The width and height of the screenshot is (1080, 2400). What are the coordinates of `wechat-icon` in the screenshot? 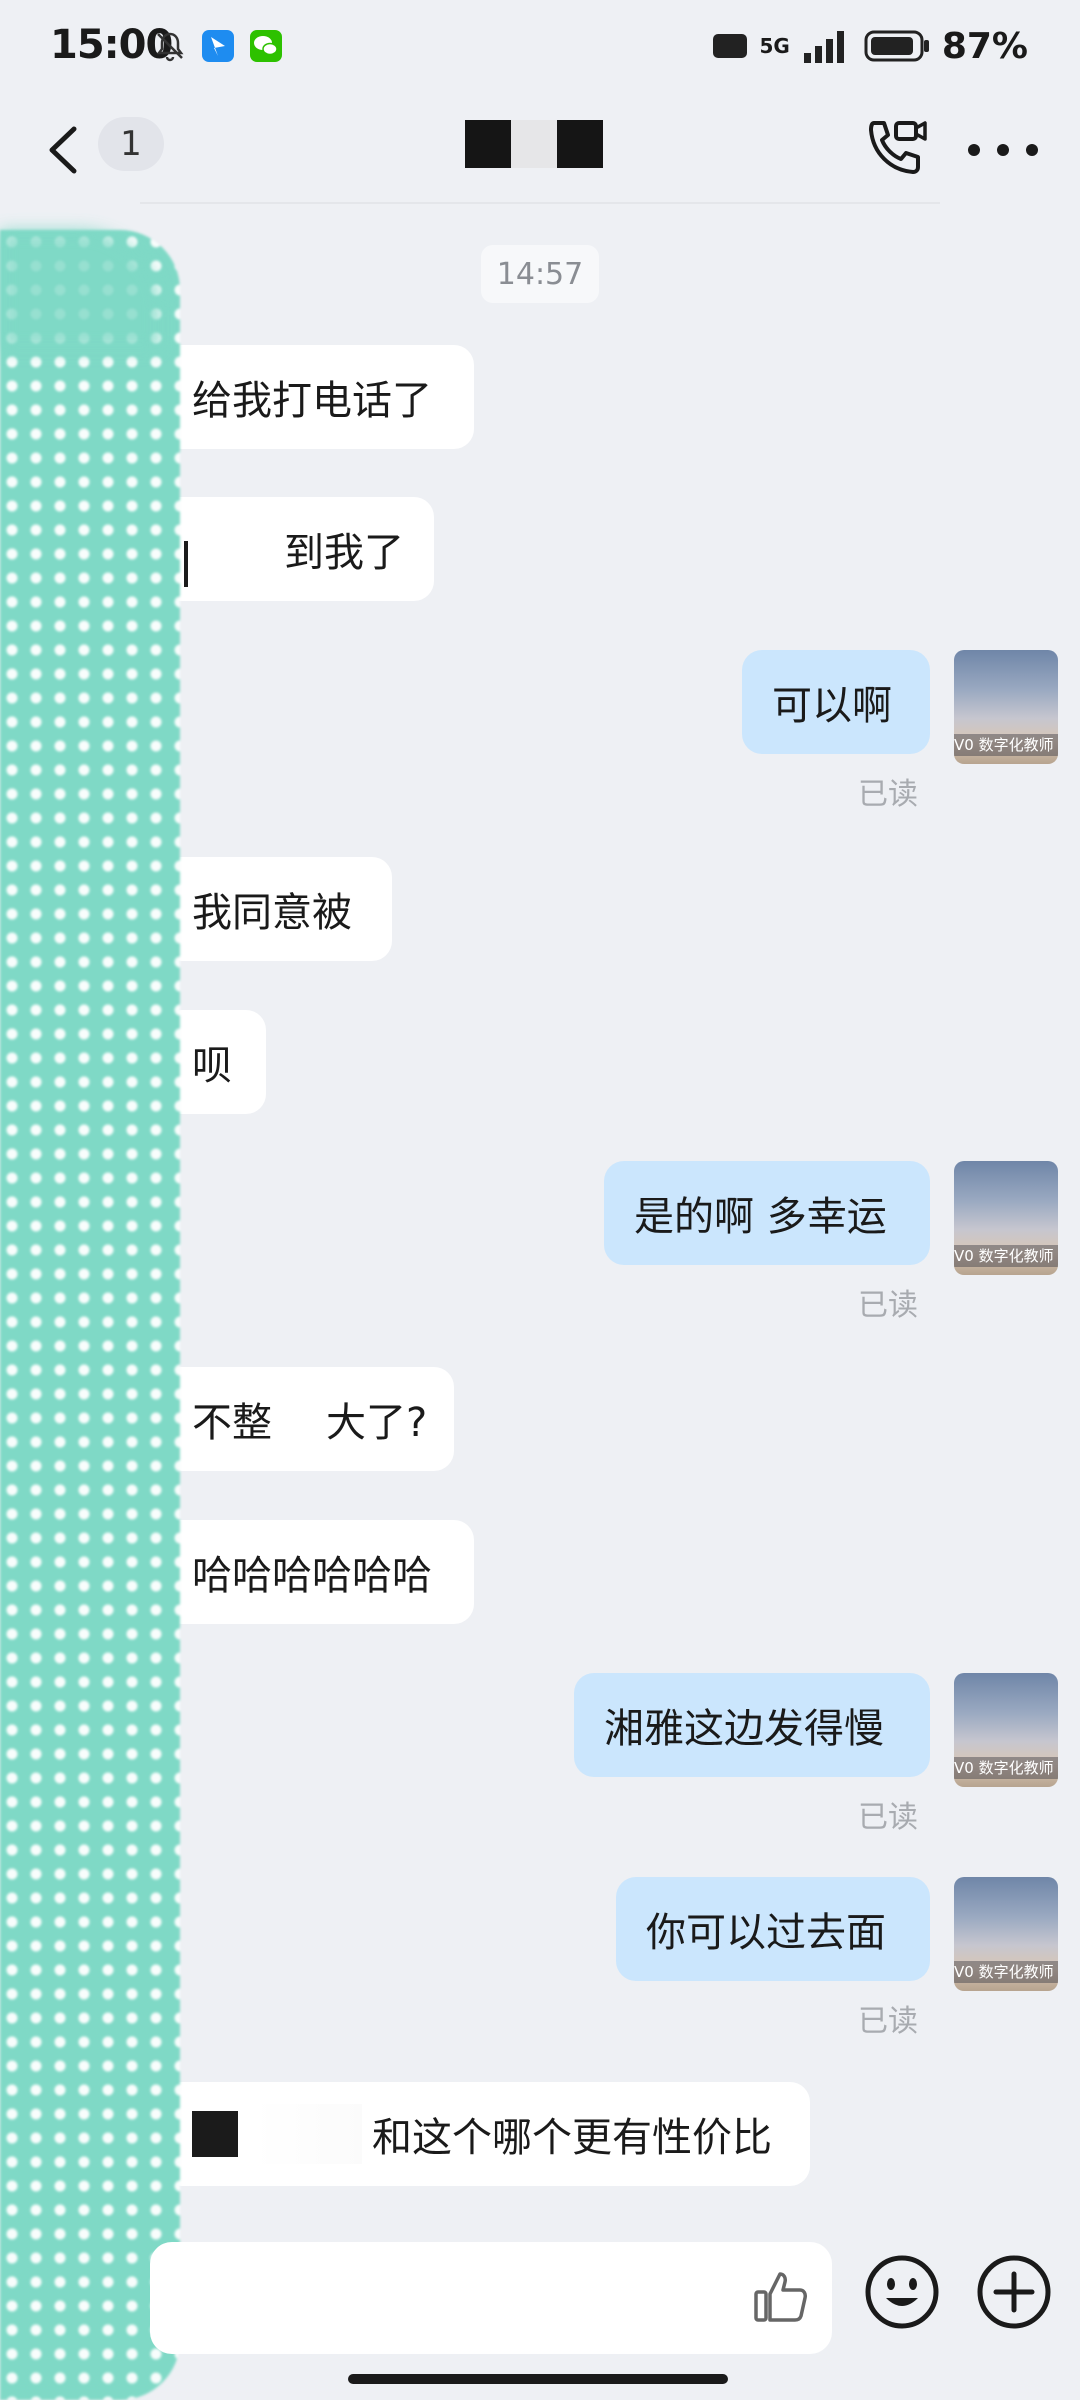 It's located at (266, 46).